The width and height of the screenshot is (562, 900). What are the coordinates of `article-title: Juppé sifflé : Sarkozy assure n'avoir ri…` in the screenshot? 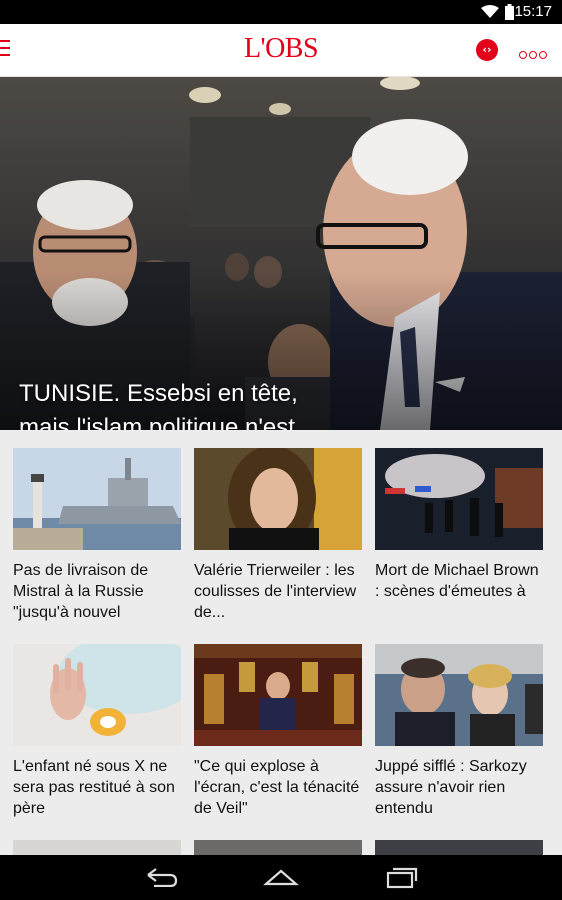 It's located at (459, 787).